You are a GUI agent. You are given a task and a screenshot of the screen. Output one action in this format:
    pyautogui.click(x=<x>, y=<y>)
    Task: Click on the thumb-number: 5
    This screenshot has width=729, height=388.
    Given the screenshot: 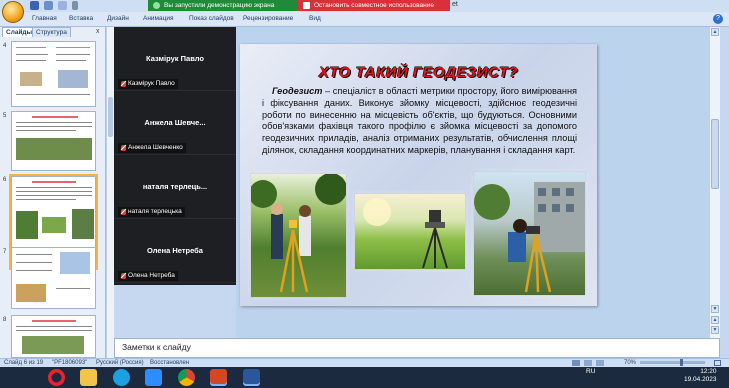 What is the action you would take?
    pyautogui.click(x=5, y=116)
    